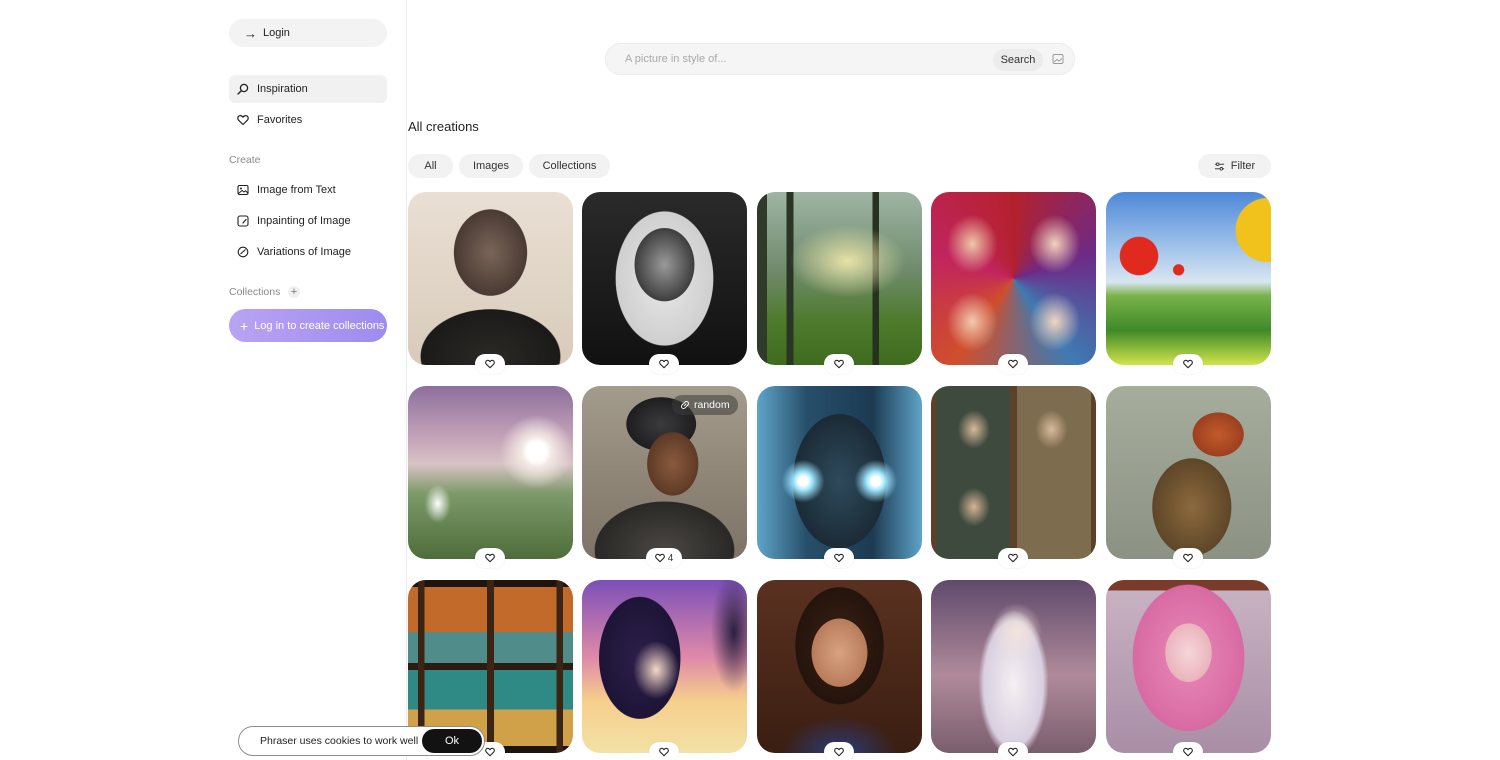  I want to click on filter-icon, so click(1219, 166).